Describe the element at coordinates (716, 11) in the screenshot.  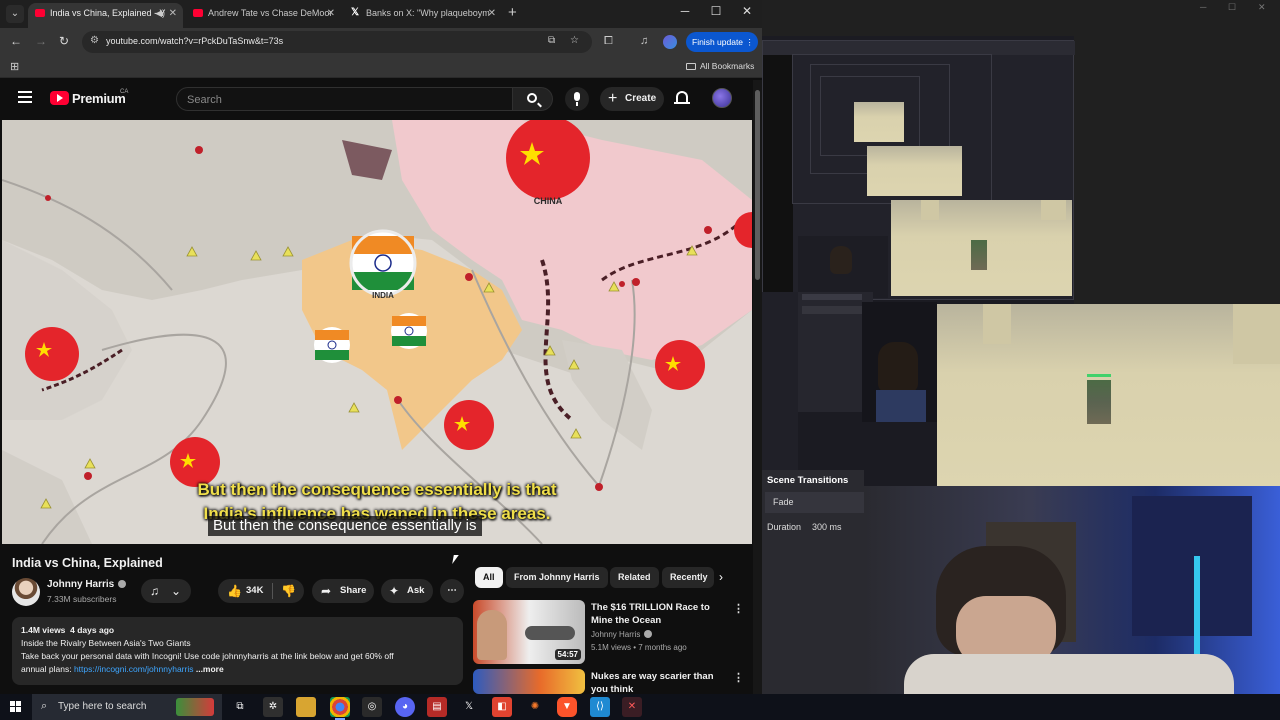
I see `maximize-button: ☐` at that location.